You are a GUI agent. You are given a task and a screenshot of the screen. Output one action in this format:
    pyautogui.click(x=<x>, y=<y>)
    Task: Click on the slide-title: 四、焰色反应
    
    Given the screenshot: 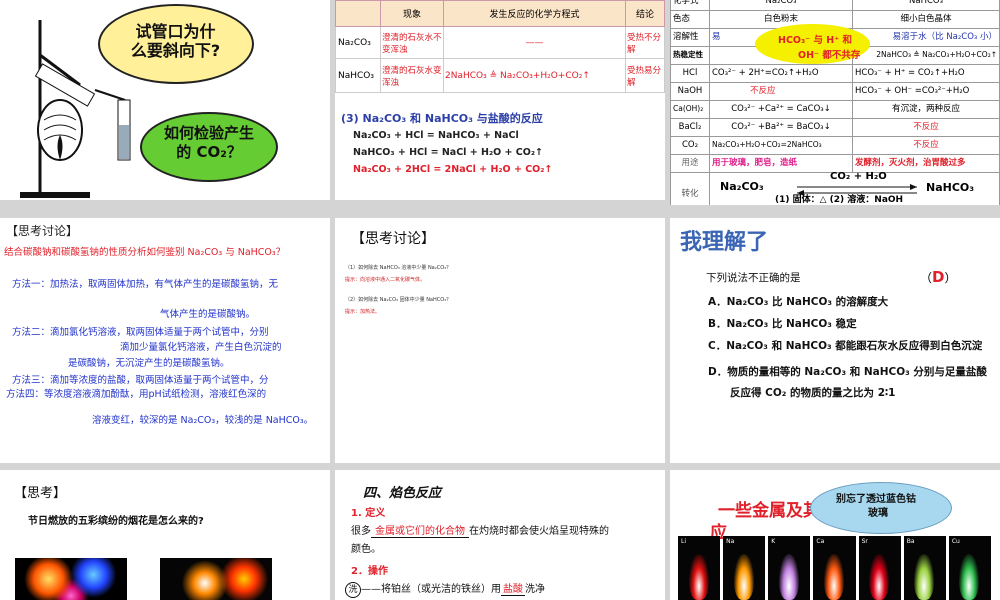 What is the action you would take?
    pyautogui.click(x=402, y=493)
    